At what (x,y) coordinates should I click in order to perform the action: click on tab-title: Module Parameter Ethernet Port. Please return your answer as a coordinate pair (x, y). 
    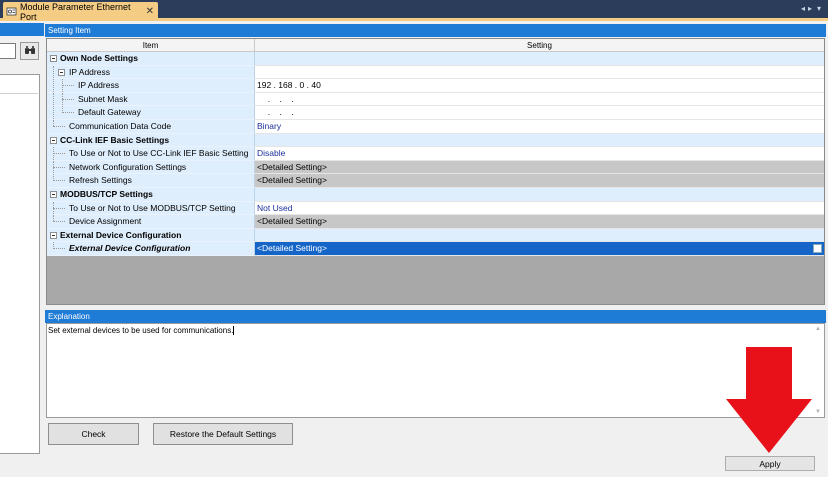
    Looking at the image, I should click on (75, 11).